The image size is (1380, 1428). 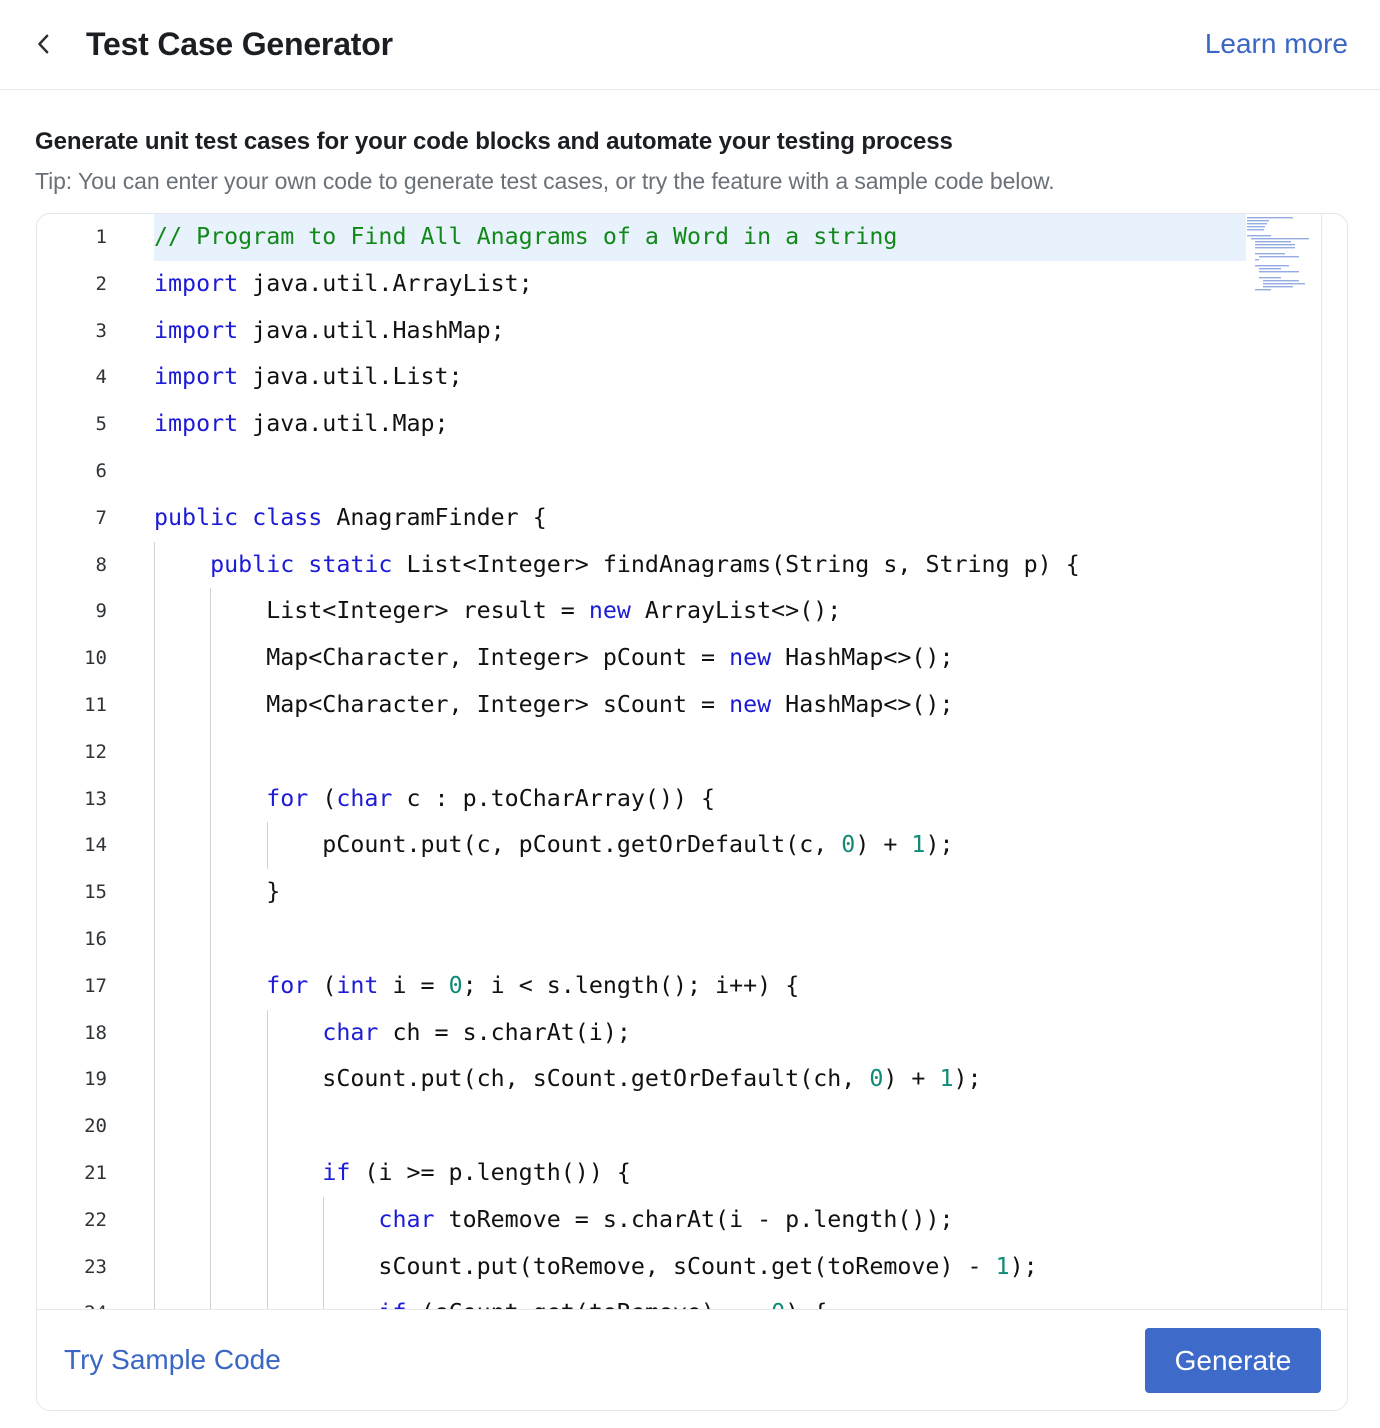 What do you see at coordinates (252, 564) in the screenshot?
I see `code-keyword: public` at bounding box center [252, 564].